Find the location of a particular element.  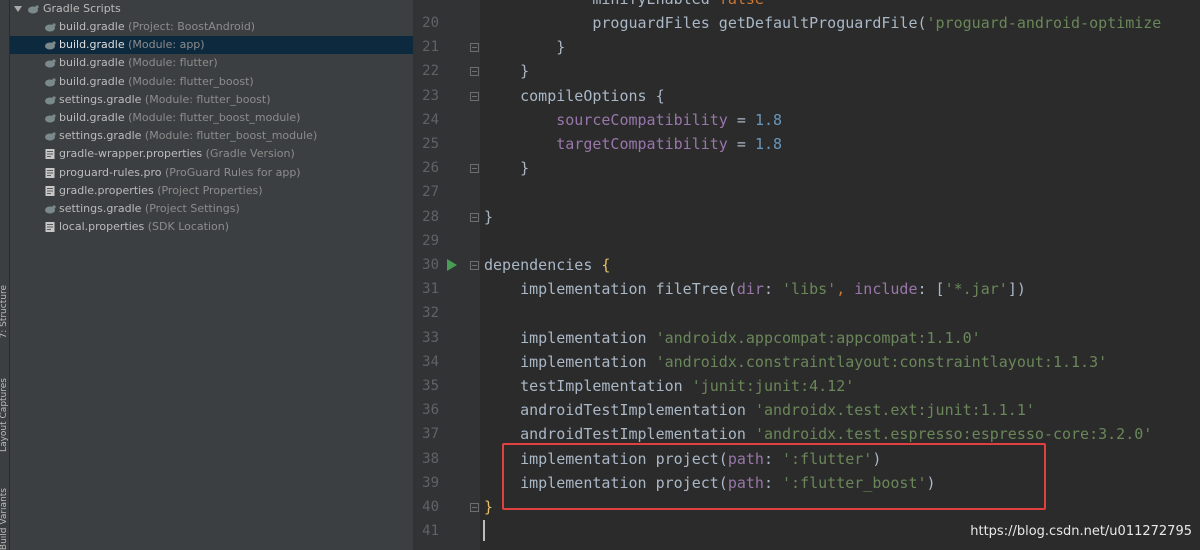

tree-item: settings.gradle (Module: flutter_boost) is located at coordinates (211, 100).